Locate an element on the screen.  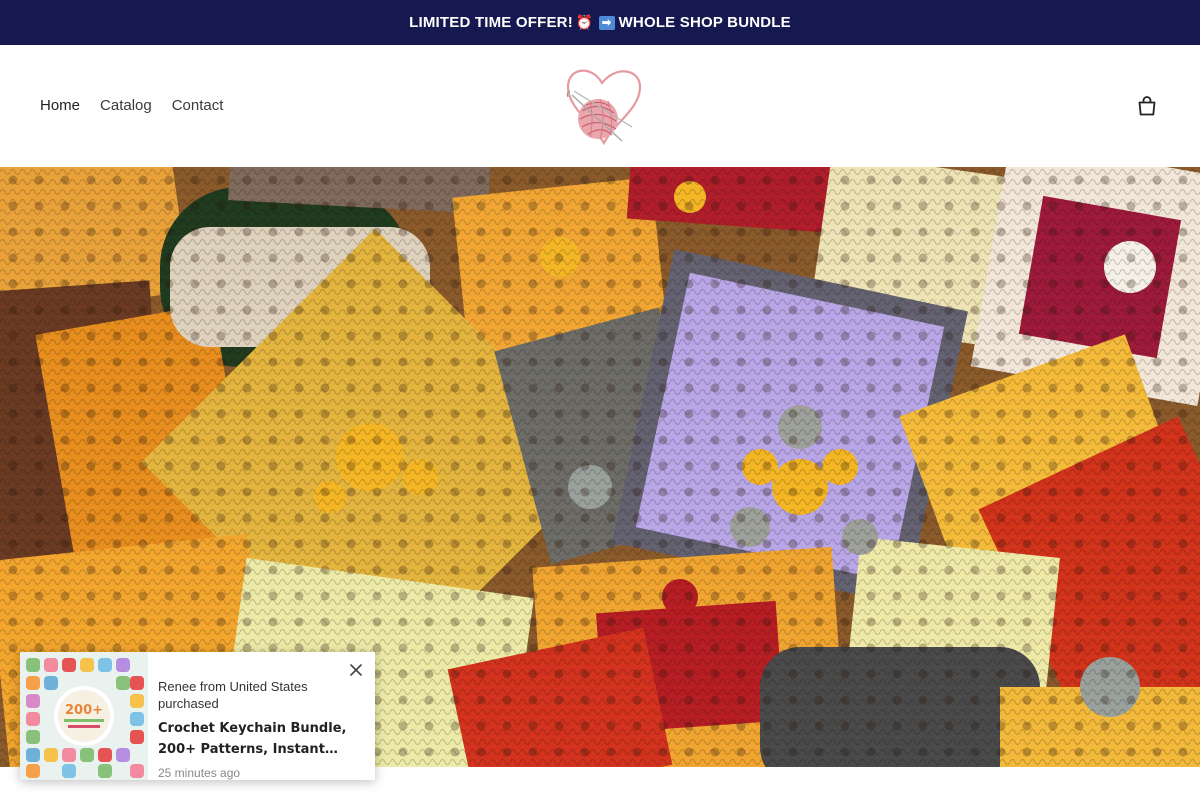
main-nav: Home Catalog Contact is located at coordinates (131, 105).